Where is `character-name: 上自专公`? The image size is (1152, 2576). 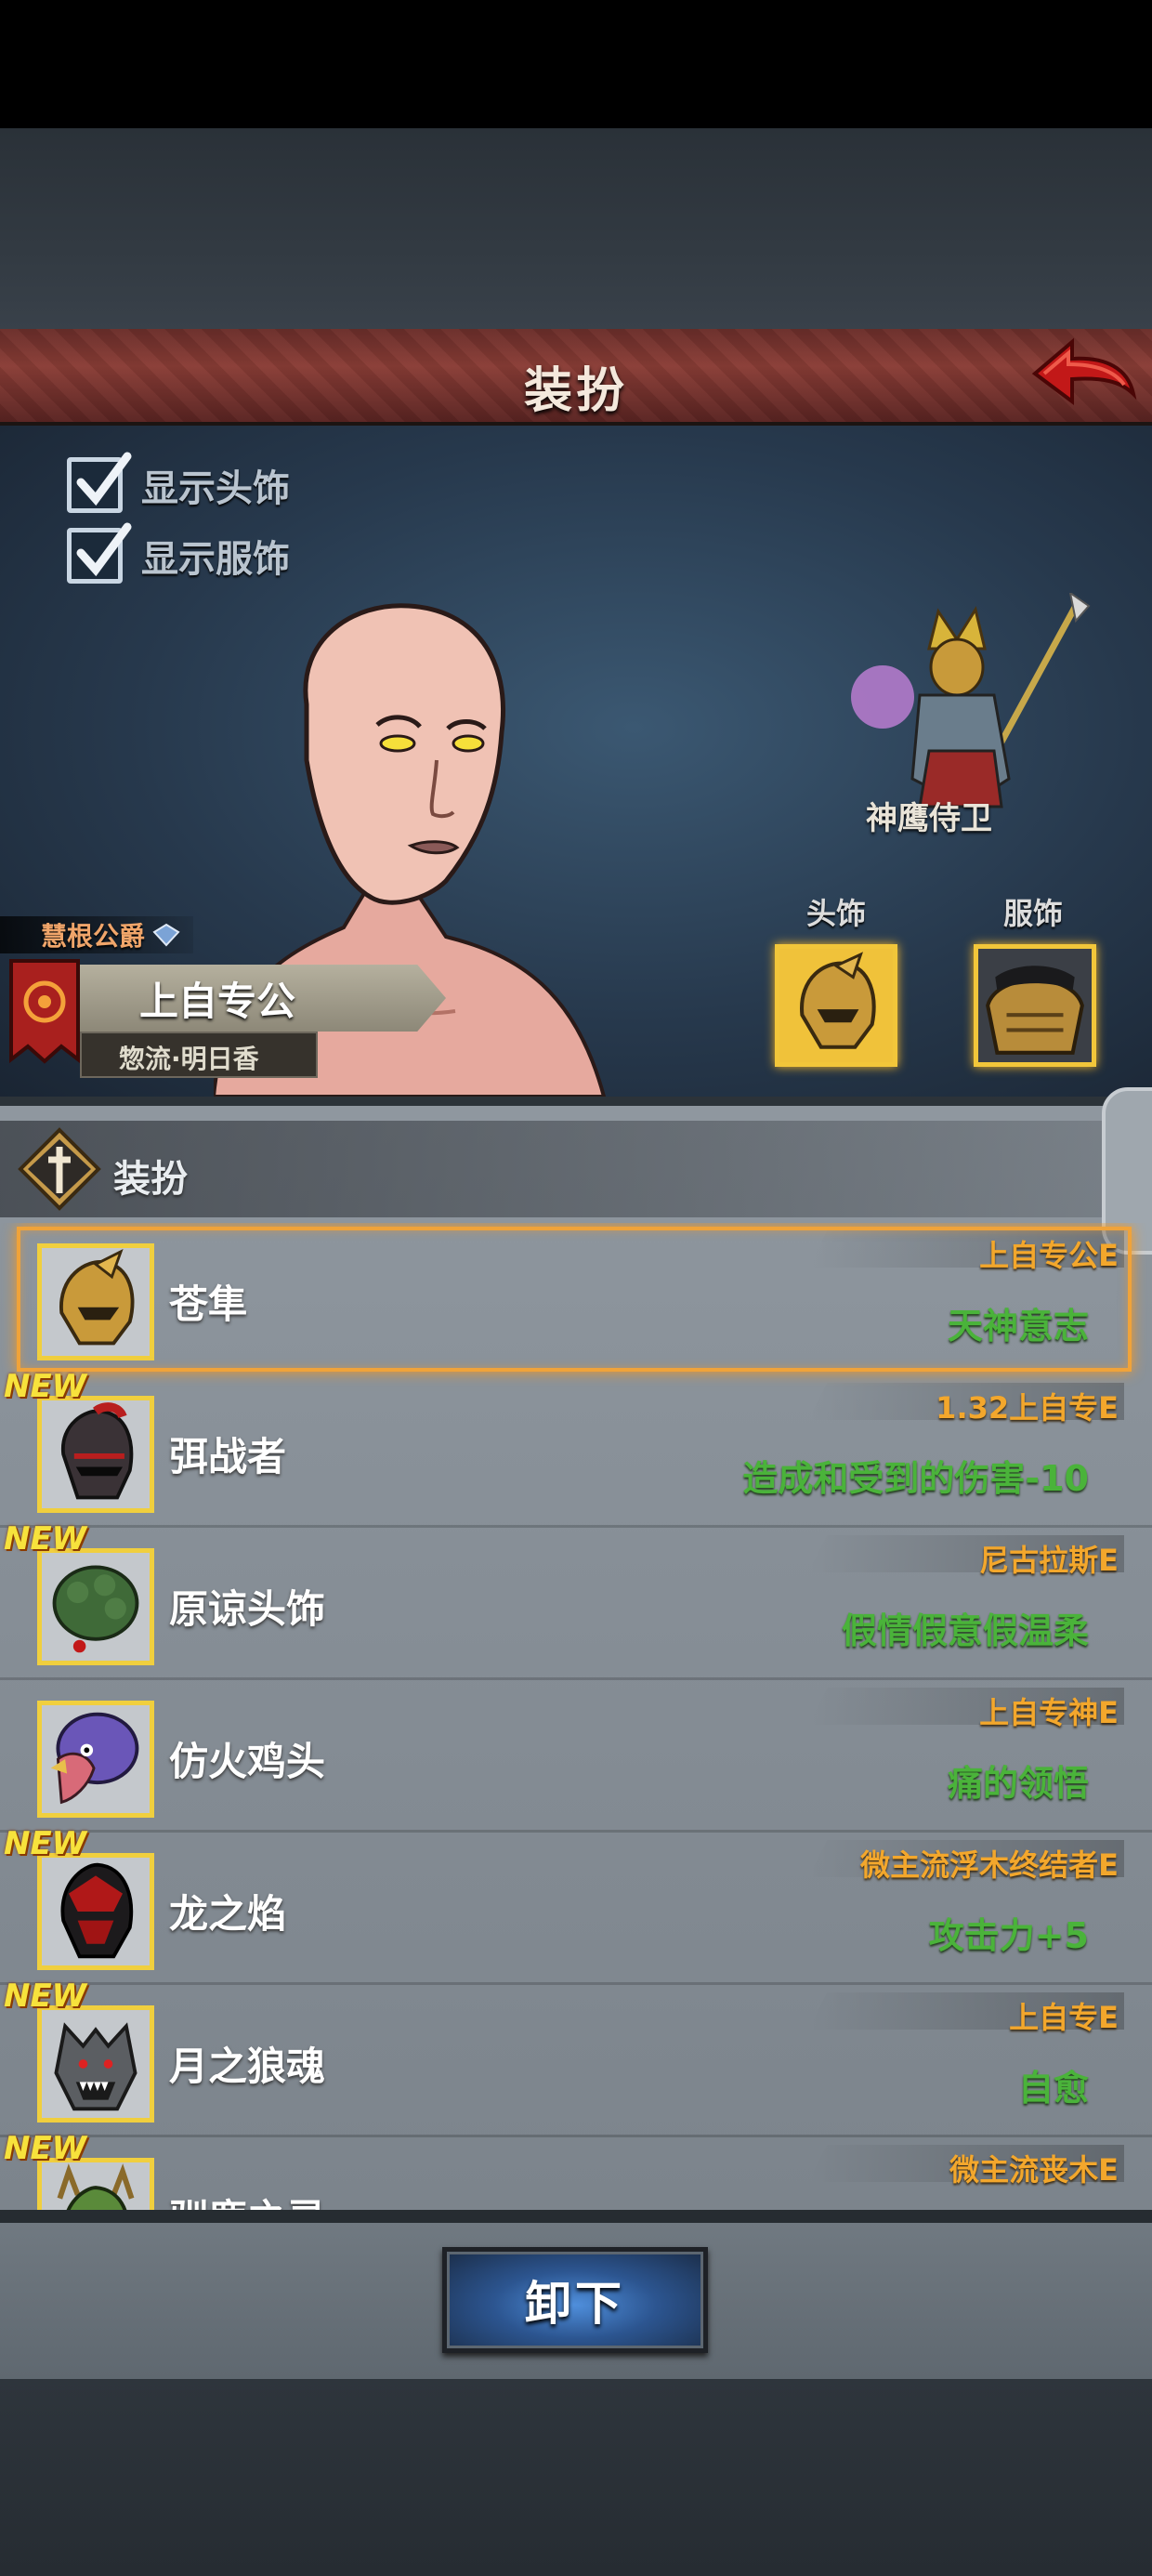
character-name: 上自专公 is located at coordinates (217, 1001).